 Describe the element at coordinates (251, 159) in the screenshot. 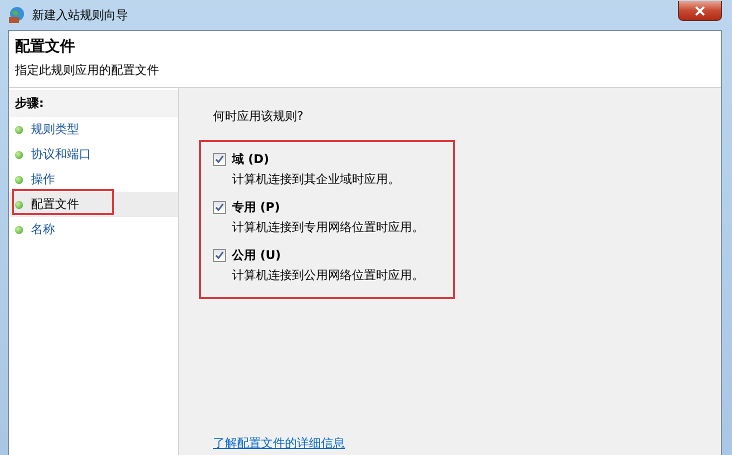

I see `option-label: 域 (D)` at that location.